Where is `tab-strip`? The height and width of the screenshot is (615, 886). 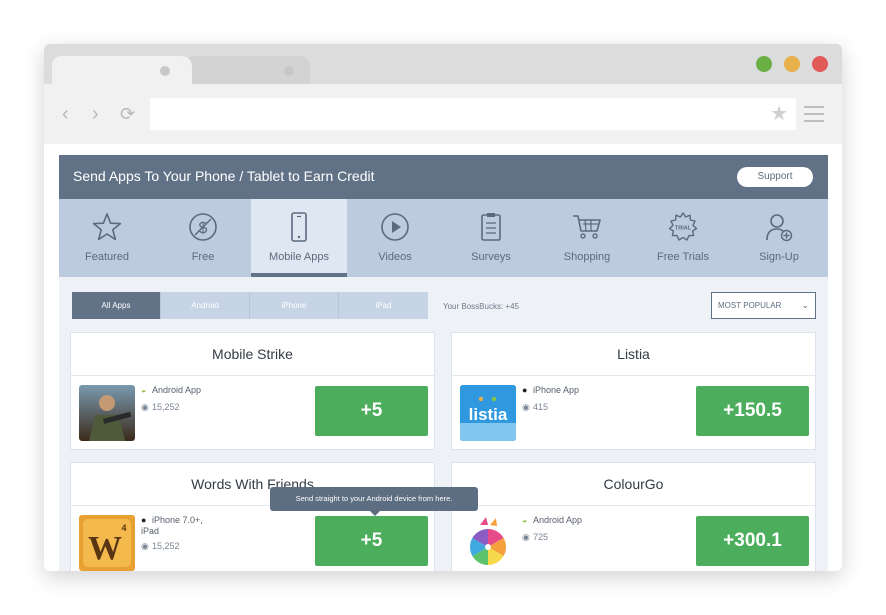 tab-strip is located at coordinates (443, 64).